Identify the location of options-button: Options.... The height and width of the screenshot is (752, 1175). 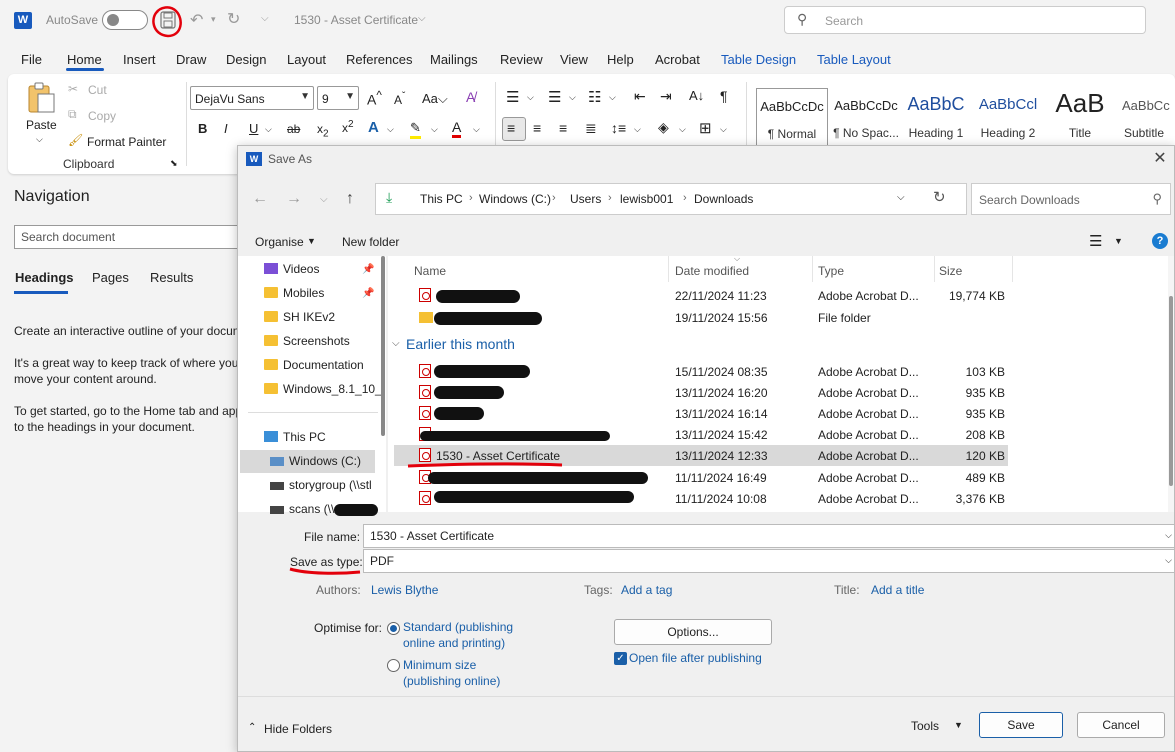
(693, 632).